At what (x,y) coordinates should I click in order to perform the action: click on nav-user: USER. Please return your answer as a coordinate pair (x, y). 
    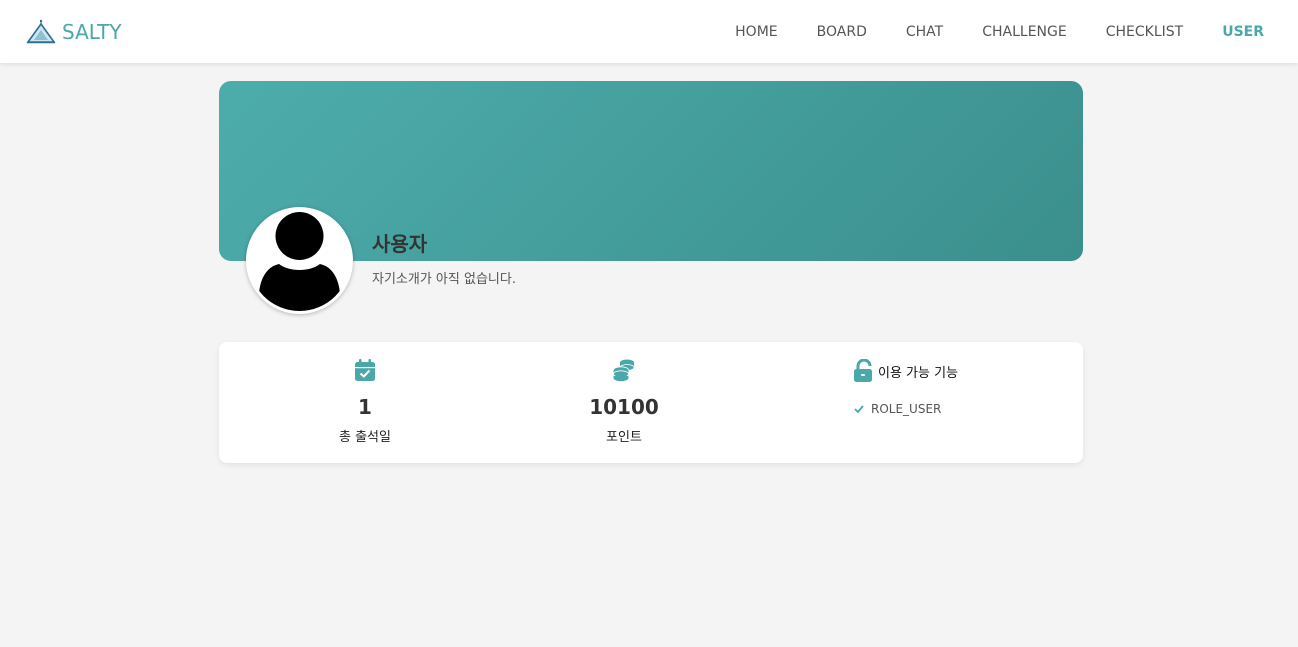
    Looking at the image, I should click on (1243, 32).